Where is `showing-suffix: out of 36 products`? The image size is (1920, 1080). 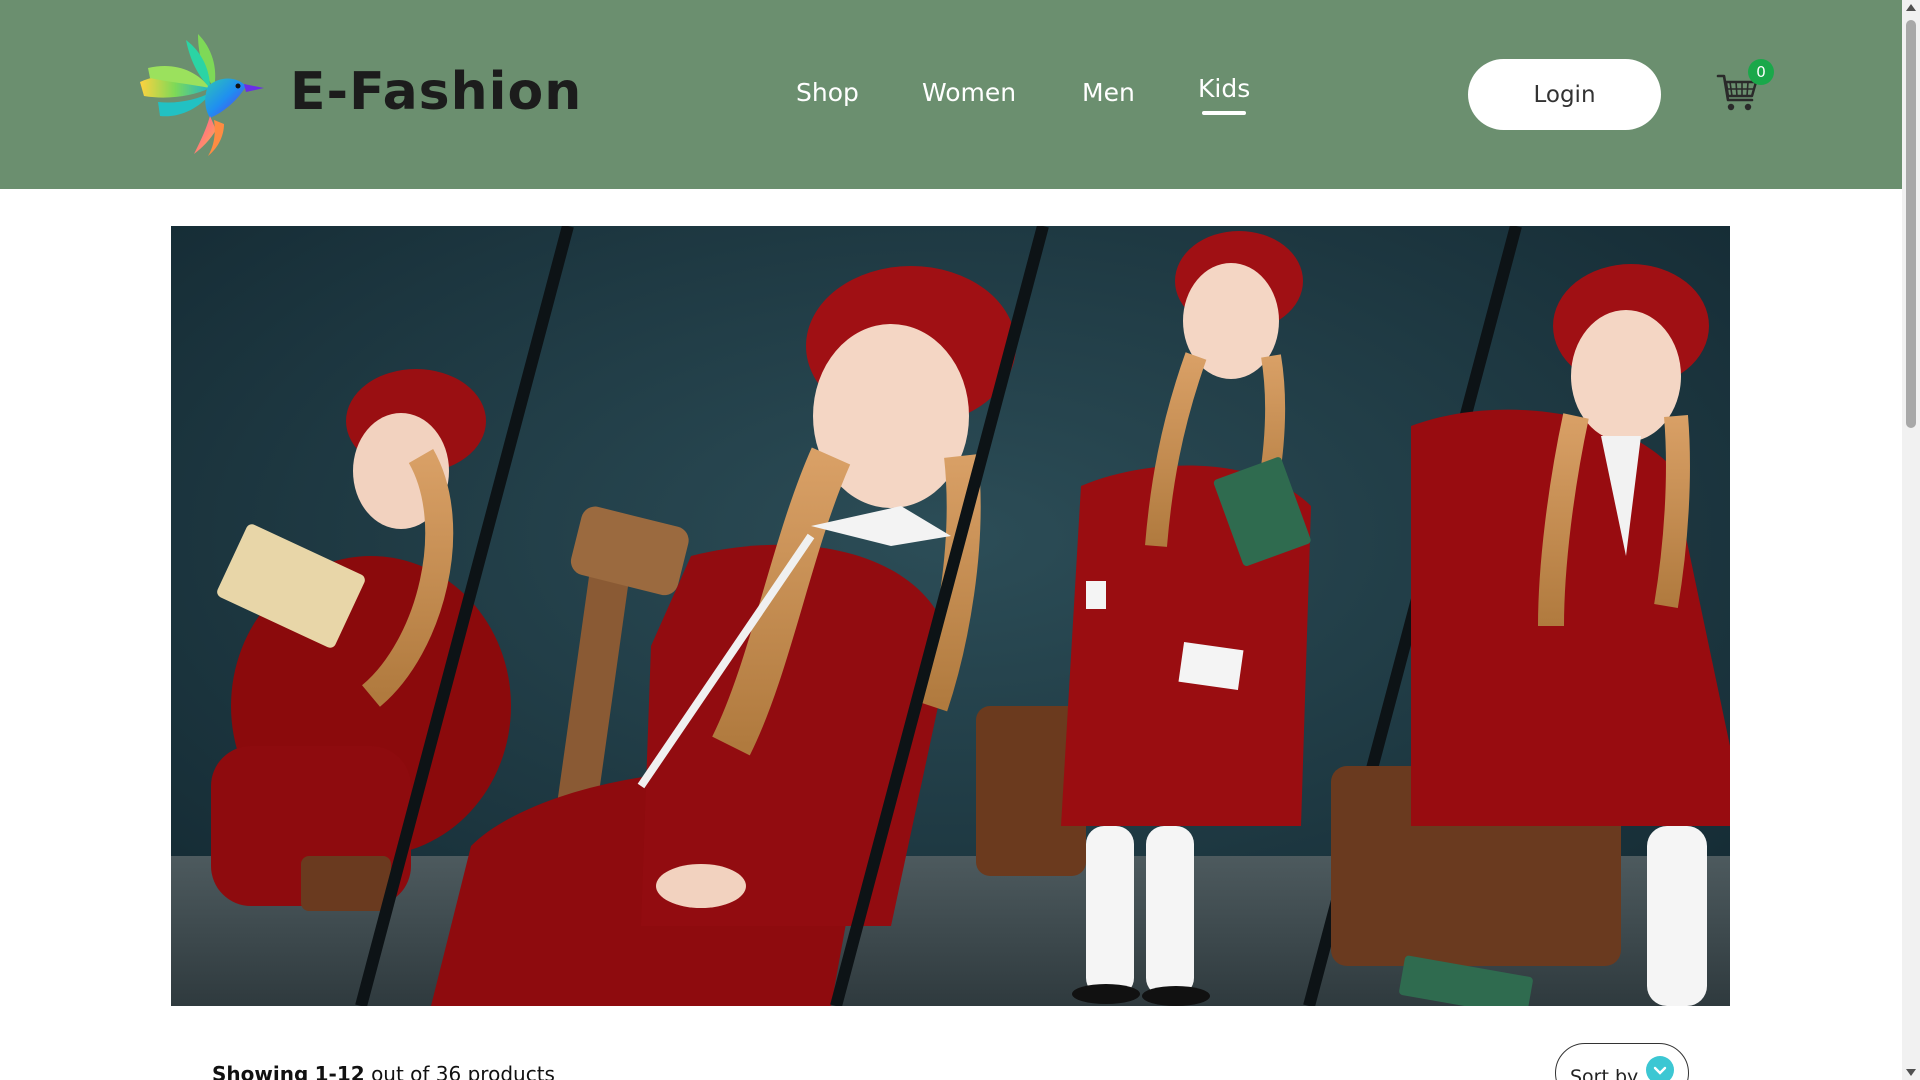
showing-suffix: out of 36 products is located at coordinates (463, 1071).